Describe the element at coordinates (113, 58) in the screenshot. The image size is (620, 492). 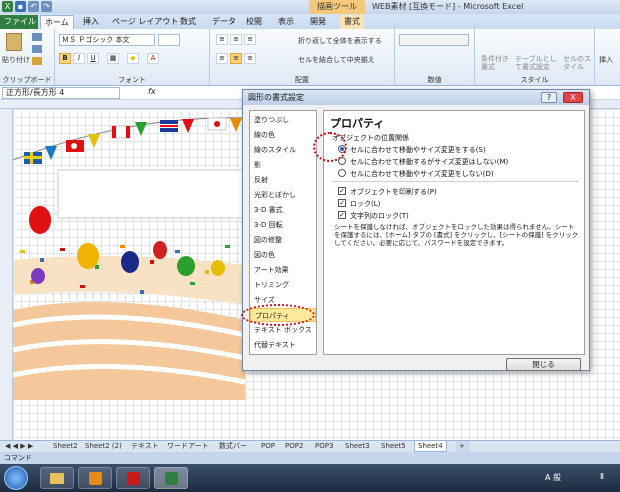
I see `borders-icon: ▦` at that location.